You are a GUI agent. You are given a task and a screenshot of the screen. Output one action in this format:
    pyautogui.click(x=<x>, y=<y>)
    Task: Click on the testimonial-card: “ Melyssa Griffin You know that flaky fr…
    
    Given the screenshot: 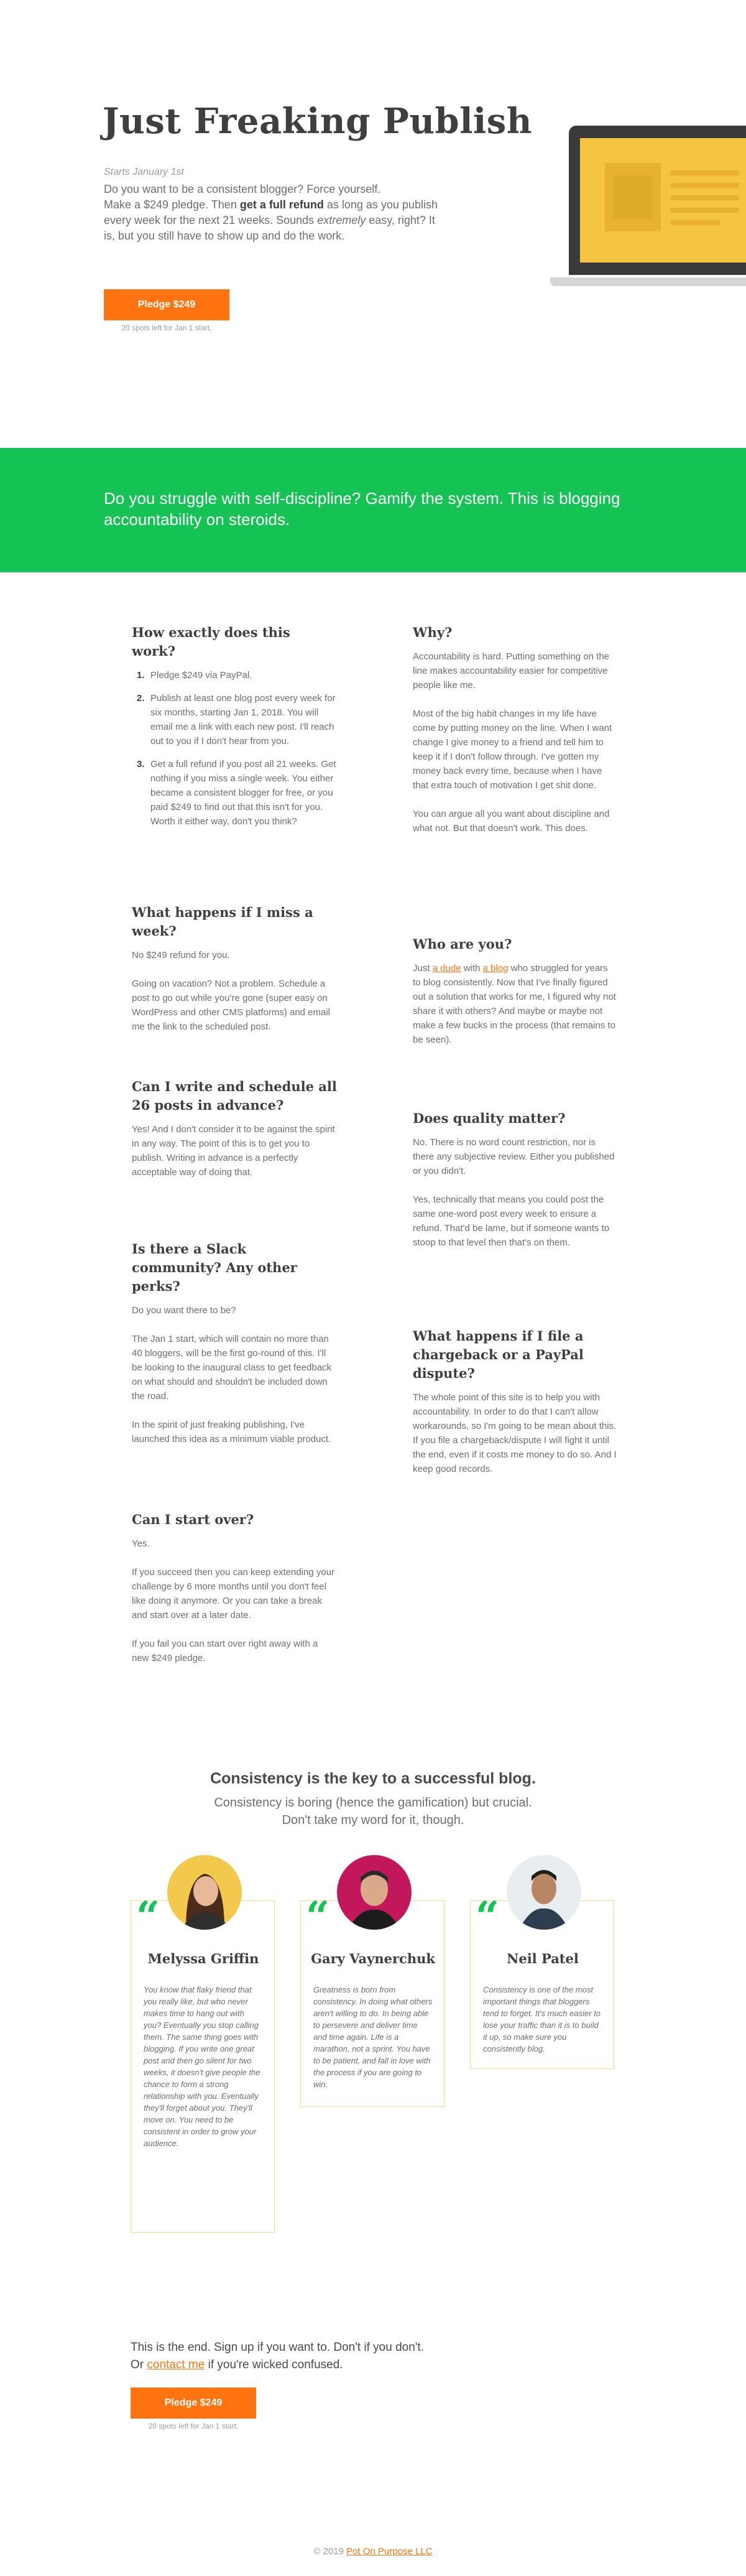 What is the action you would take?
    pyautogui.click(x=203, y=2044)
    